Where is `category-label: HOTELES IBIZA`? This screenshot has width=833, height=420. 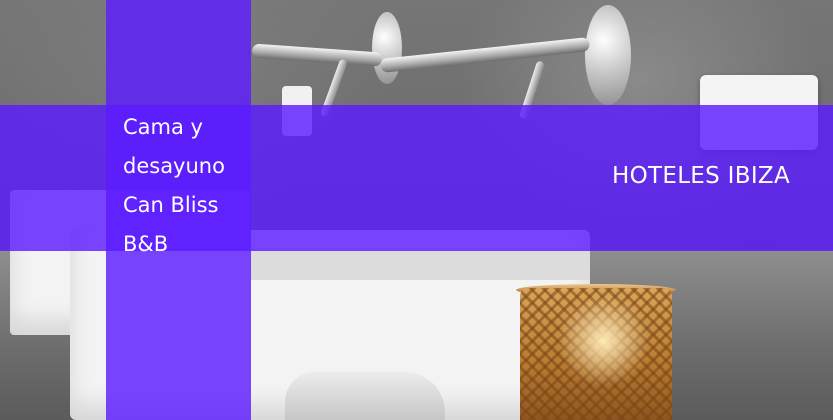 category-label: HOTELES IBIZA is located at coordinates (701, 176).